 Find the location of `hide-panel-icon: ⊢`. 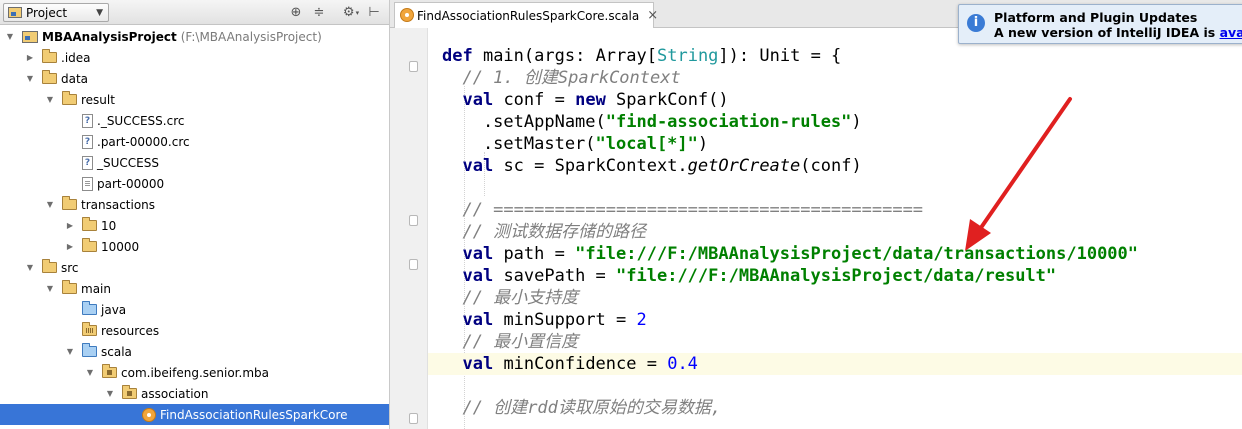

hide-panel-icon: ⊢ is located at coordinates (374, 12).